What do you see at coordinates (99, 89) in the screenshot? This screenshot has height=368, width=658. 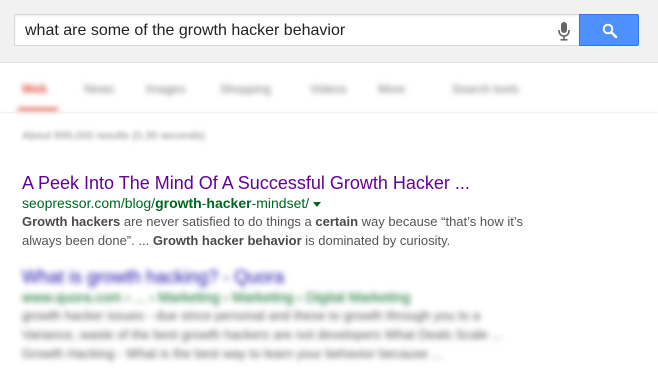 I see `tab-news: News` at bounding box center [99, 89].